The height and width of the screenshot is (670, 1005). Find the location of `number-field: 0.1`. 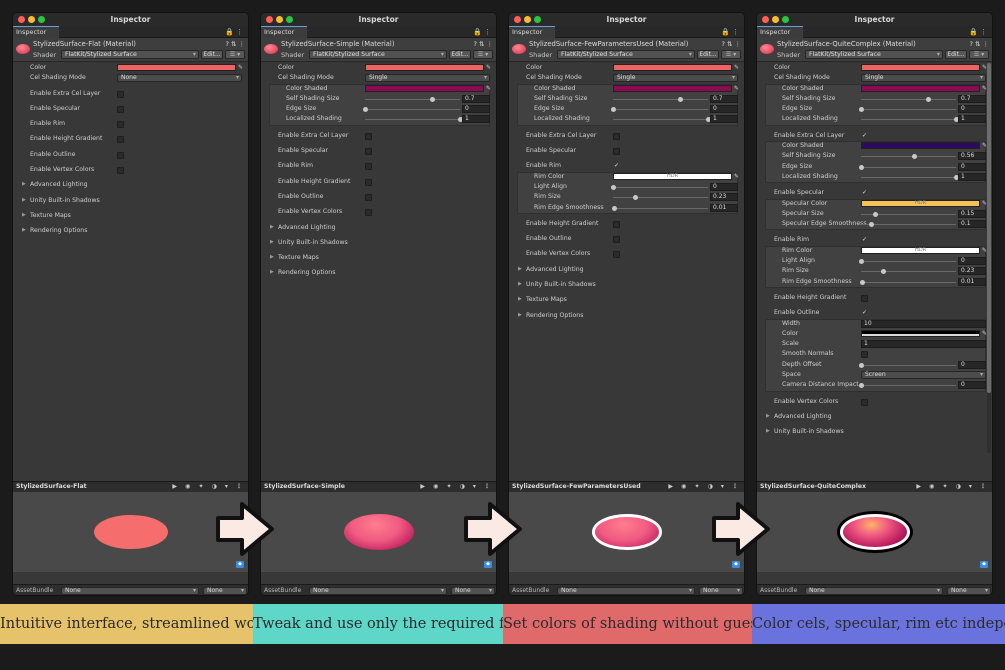

number-field: 0.1 is located at coordinates (972, 224).